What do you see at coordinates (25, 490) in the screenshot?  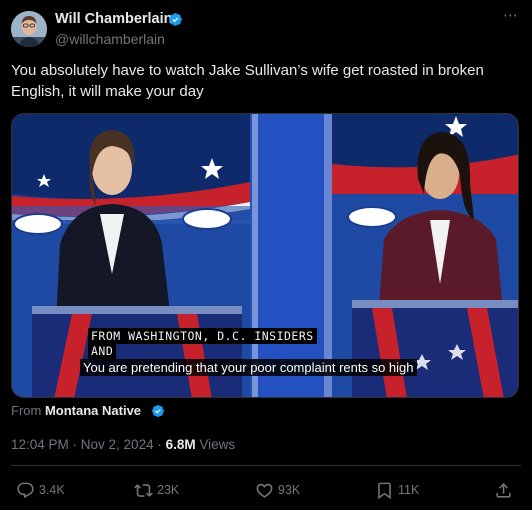 I see `reply-icon` at bounding box center [25, 490].